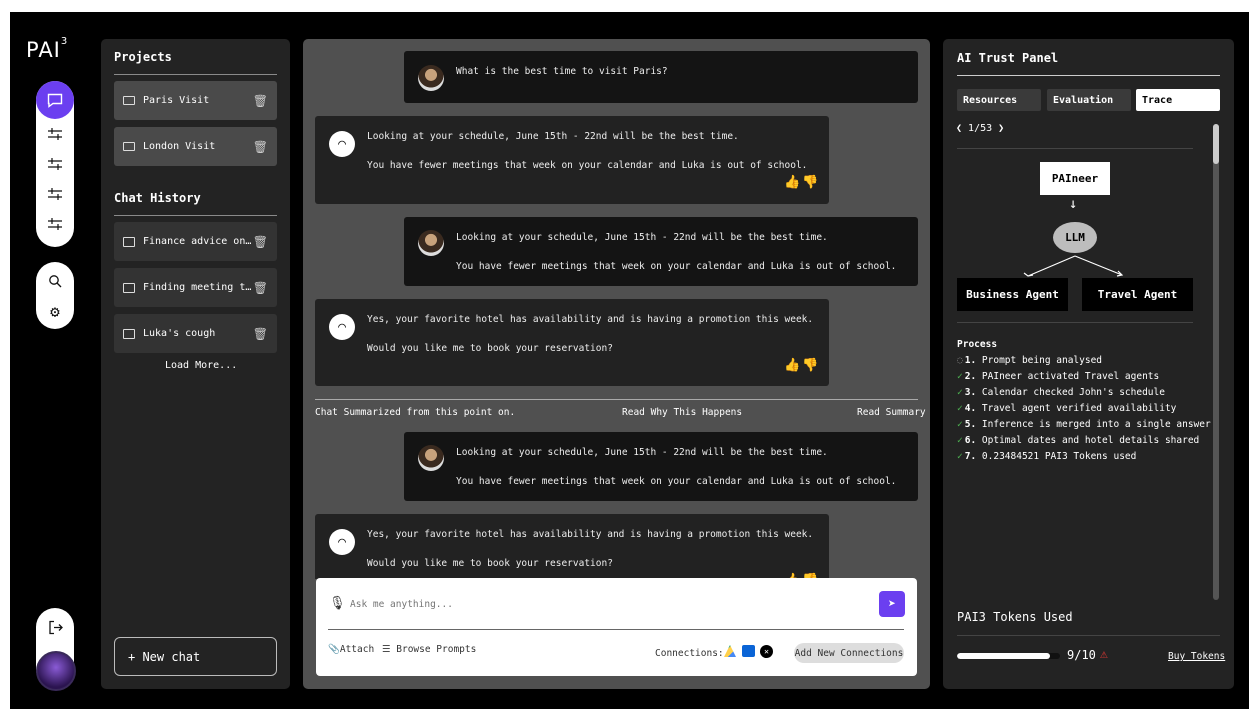 Image resolution: width=1249 pixels, height=709 pixels. What do you see at coordinates (55, 281) in the screenshot?
I see `search-icon` at bounding box center [55, 281].